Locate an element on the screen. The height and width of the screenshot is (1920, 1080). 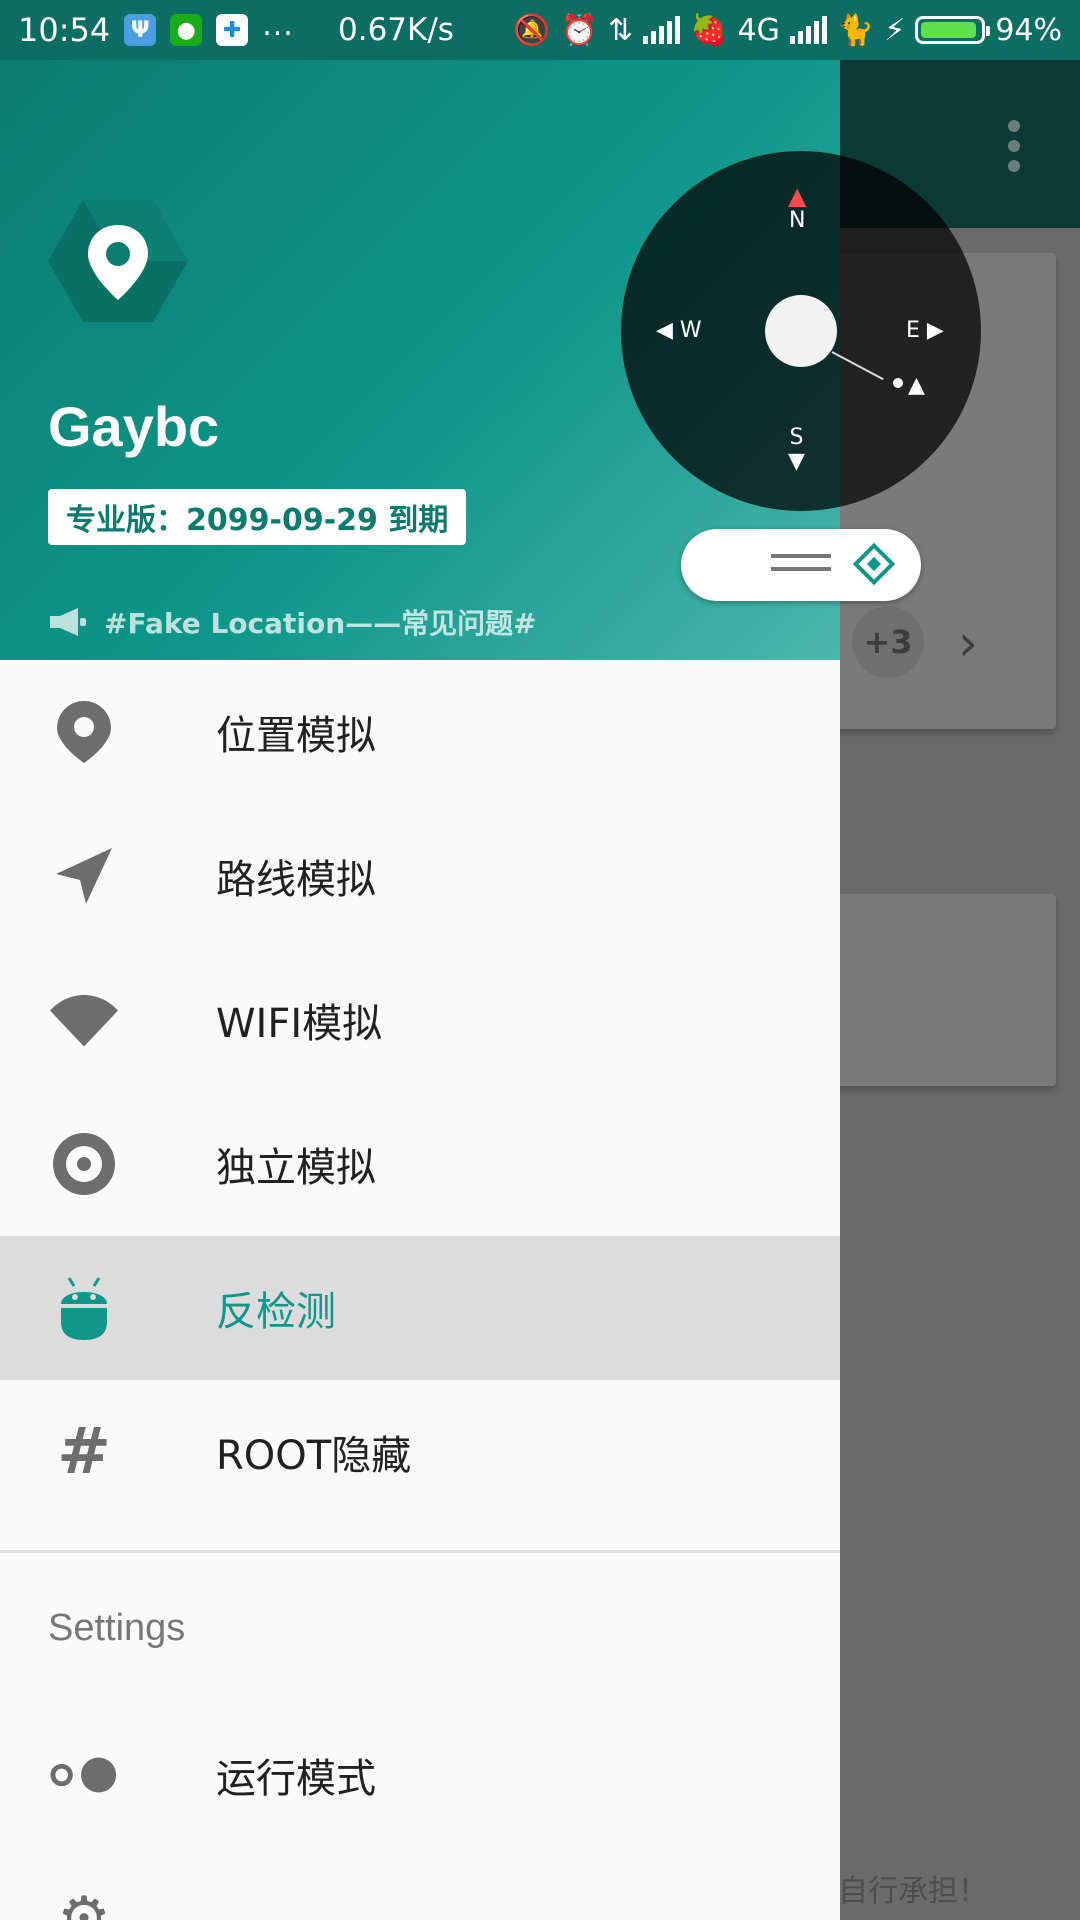
joystick-west: ◀ W is located at coordinates (679, 330).